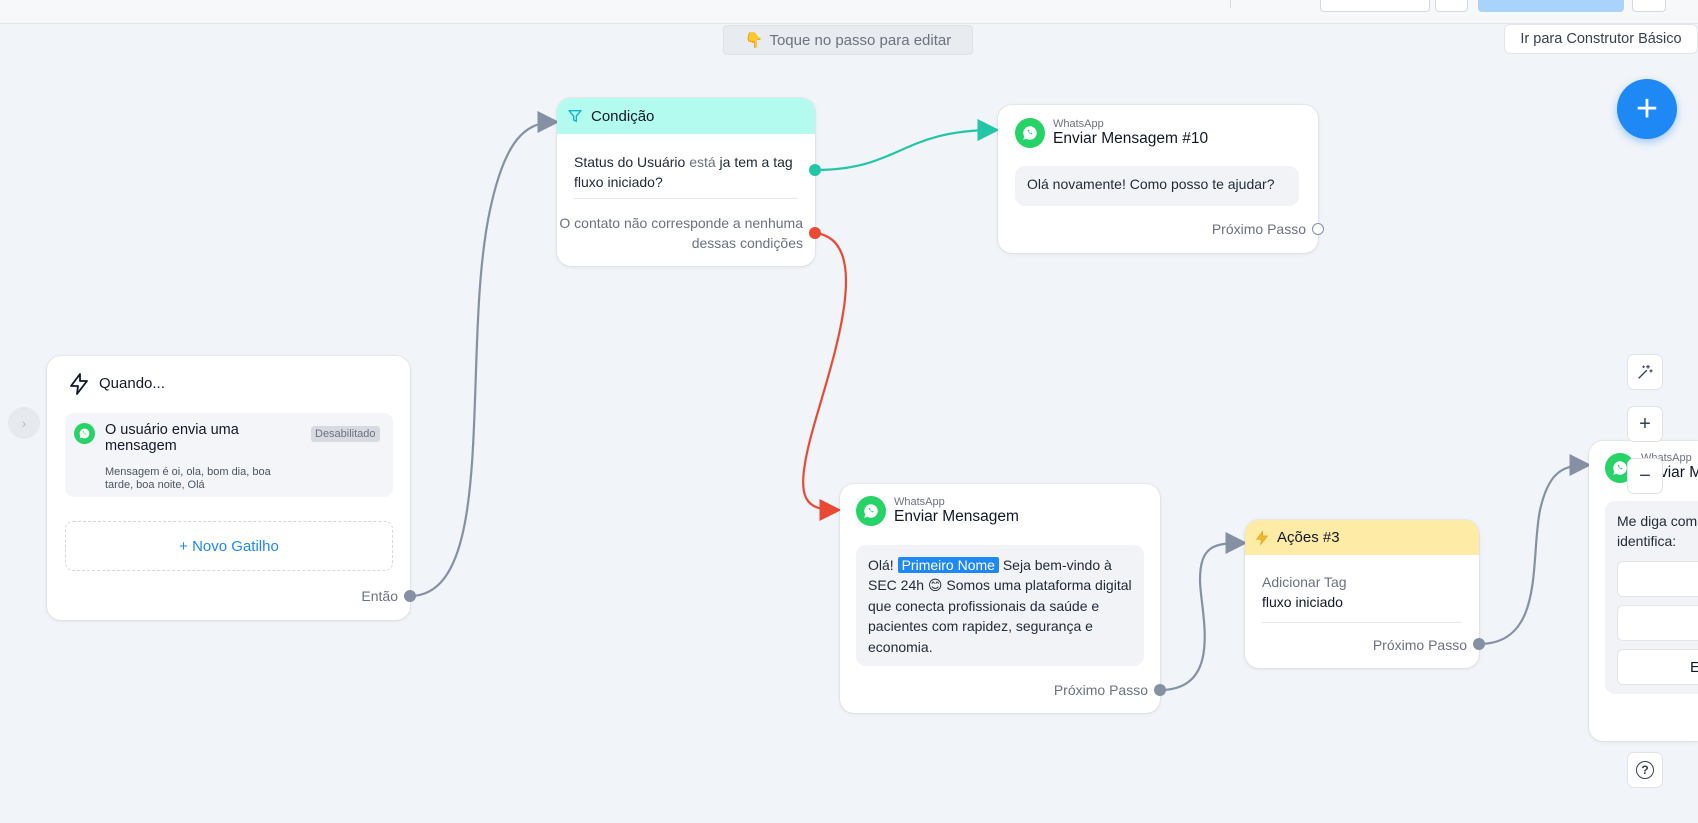 This screenshot has width=1698, height=823. I want to click on help-button: ?, so click(1645, 770).